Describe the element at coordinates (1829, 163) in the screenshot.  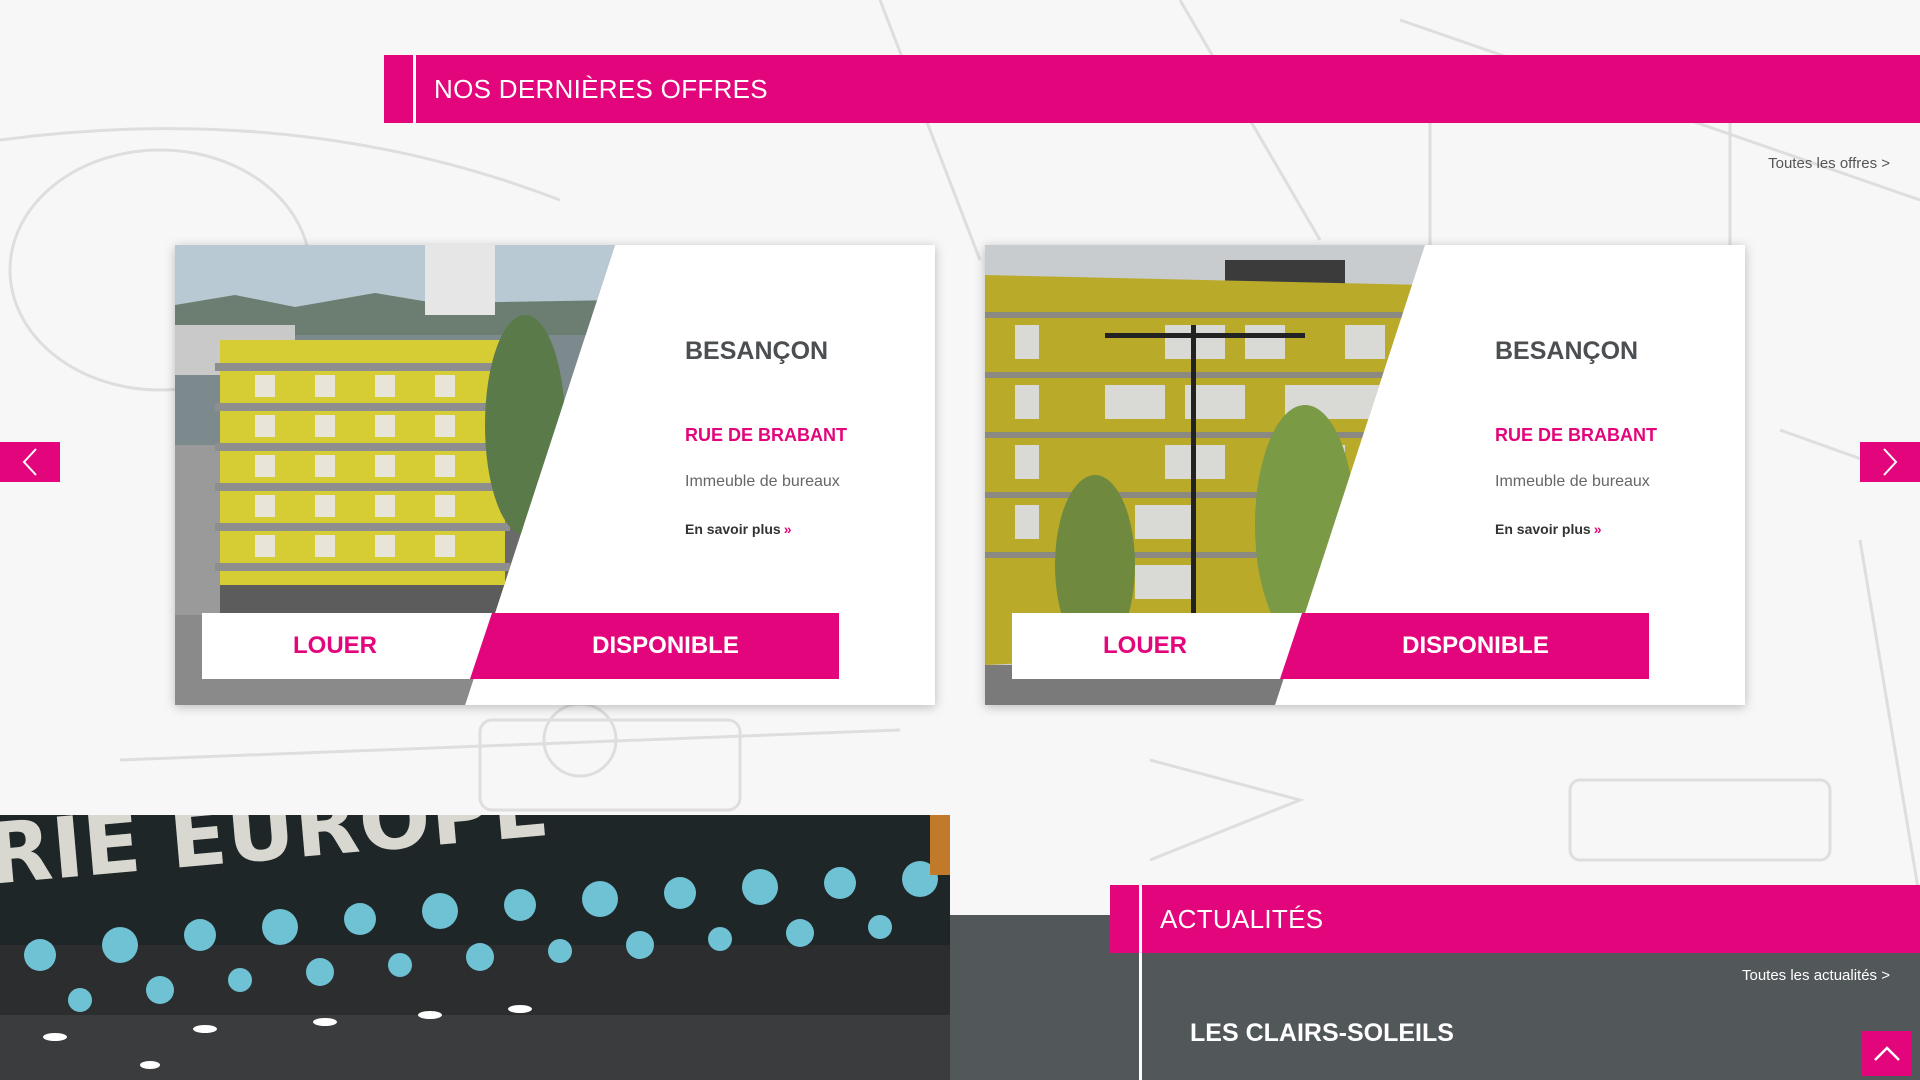
I see `all-offers-link: Toutes les offres >` at that location.